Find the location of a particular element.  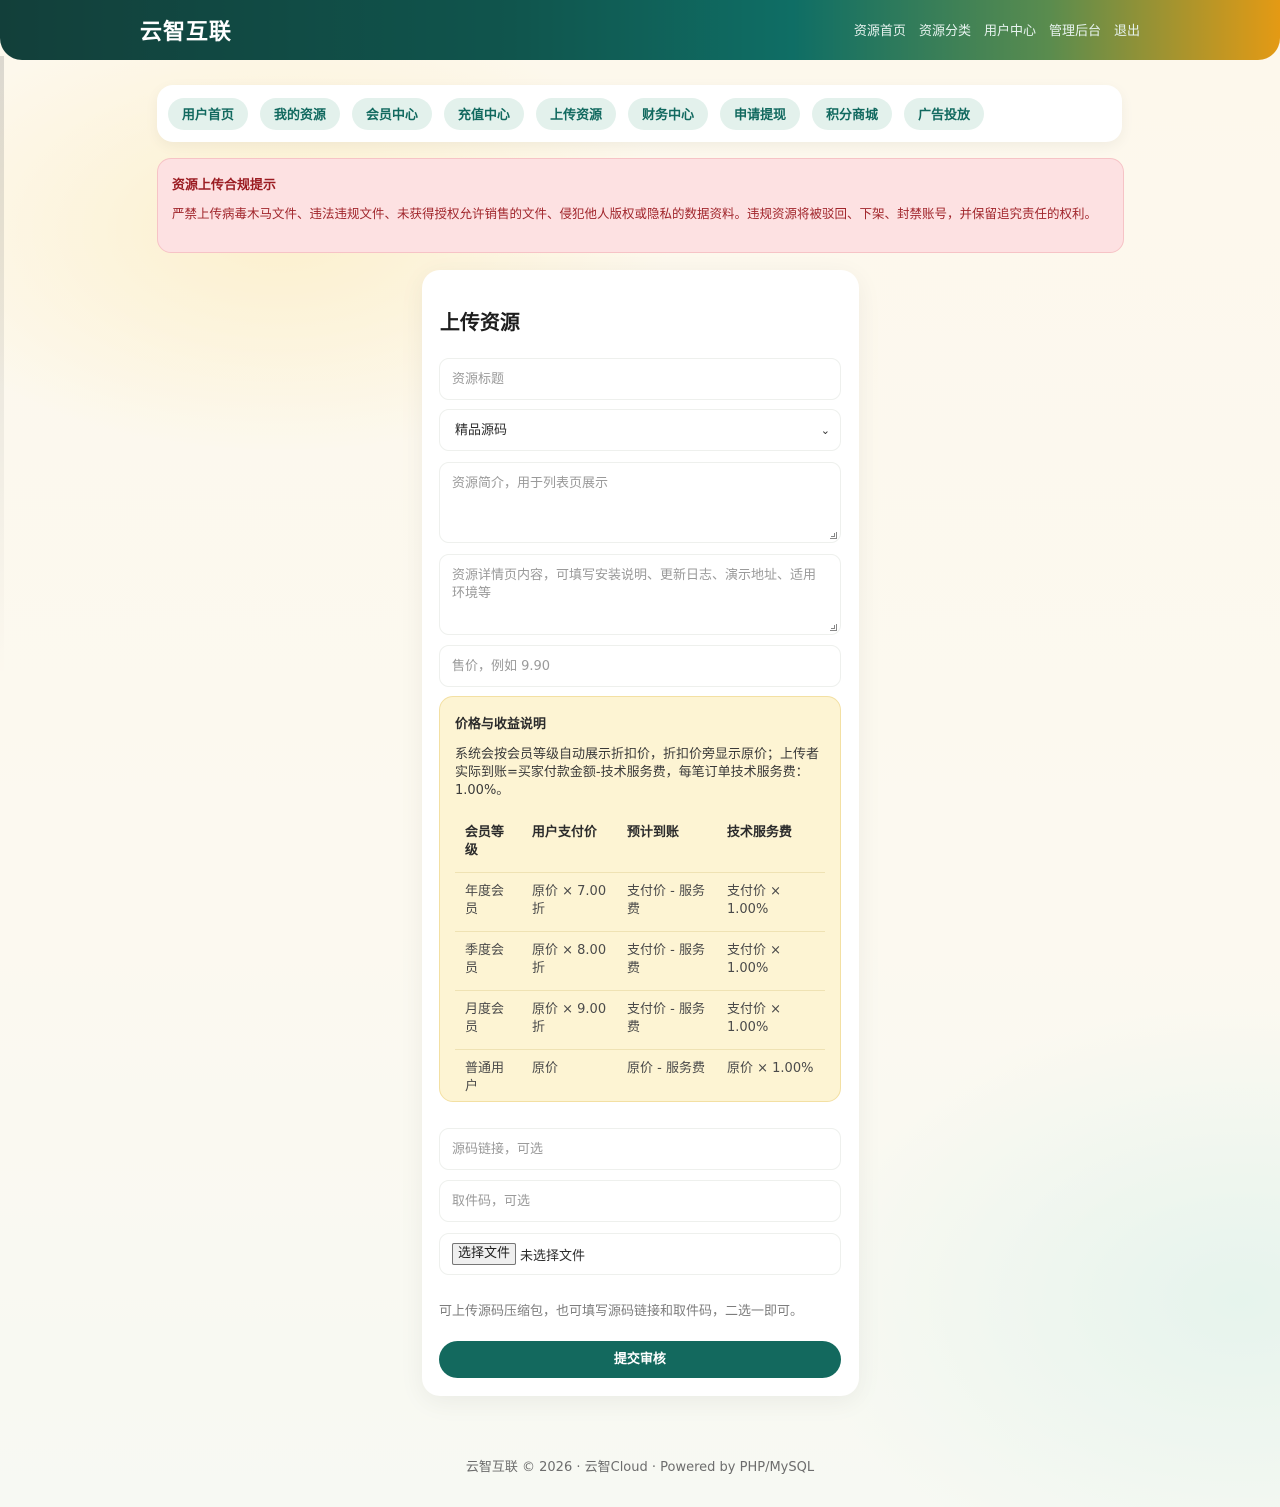

table-row: 普通用户 原价 原价 - 服务费 原价 × 1.00% is located at coordinates (640, 1079).